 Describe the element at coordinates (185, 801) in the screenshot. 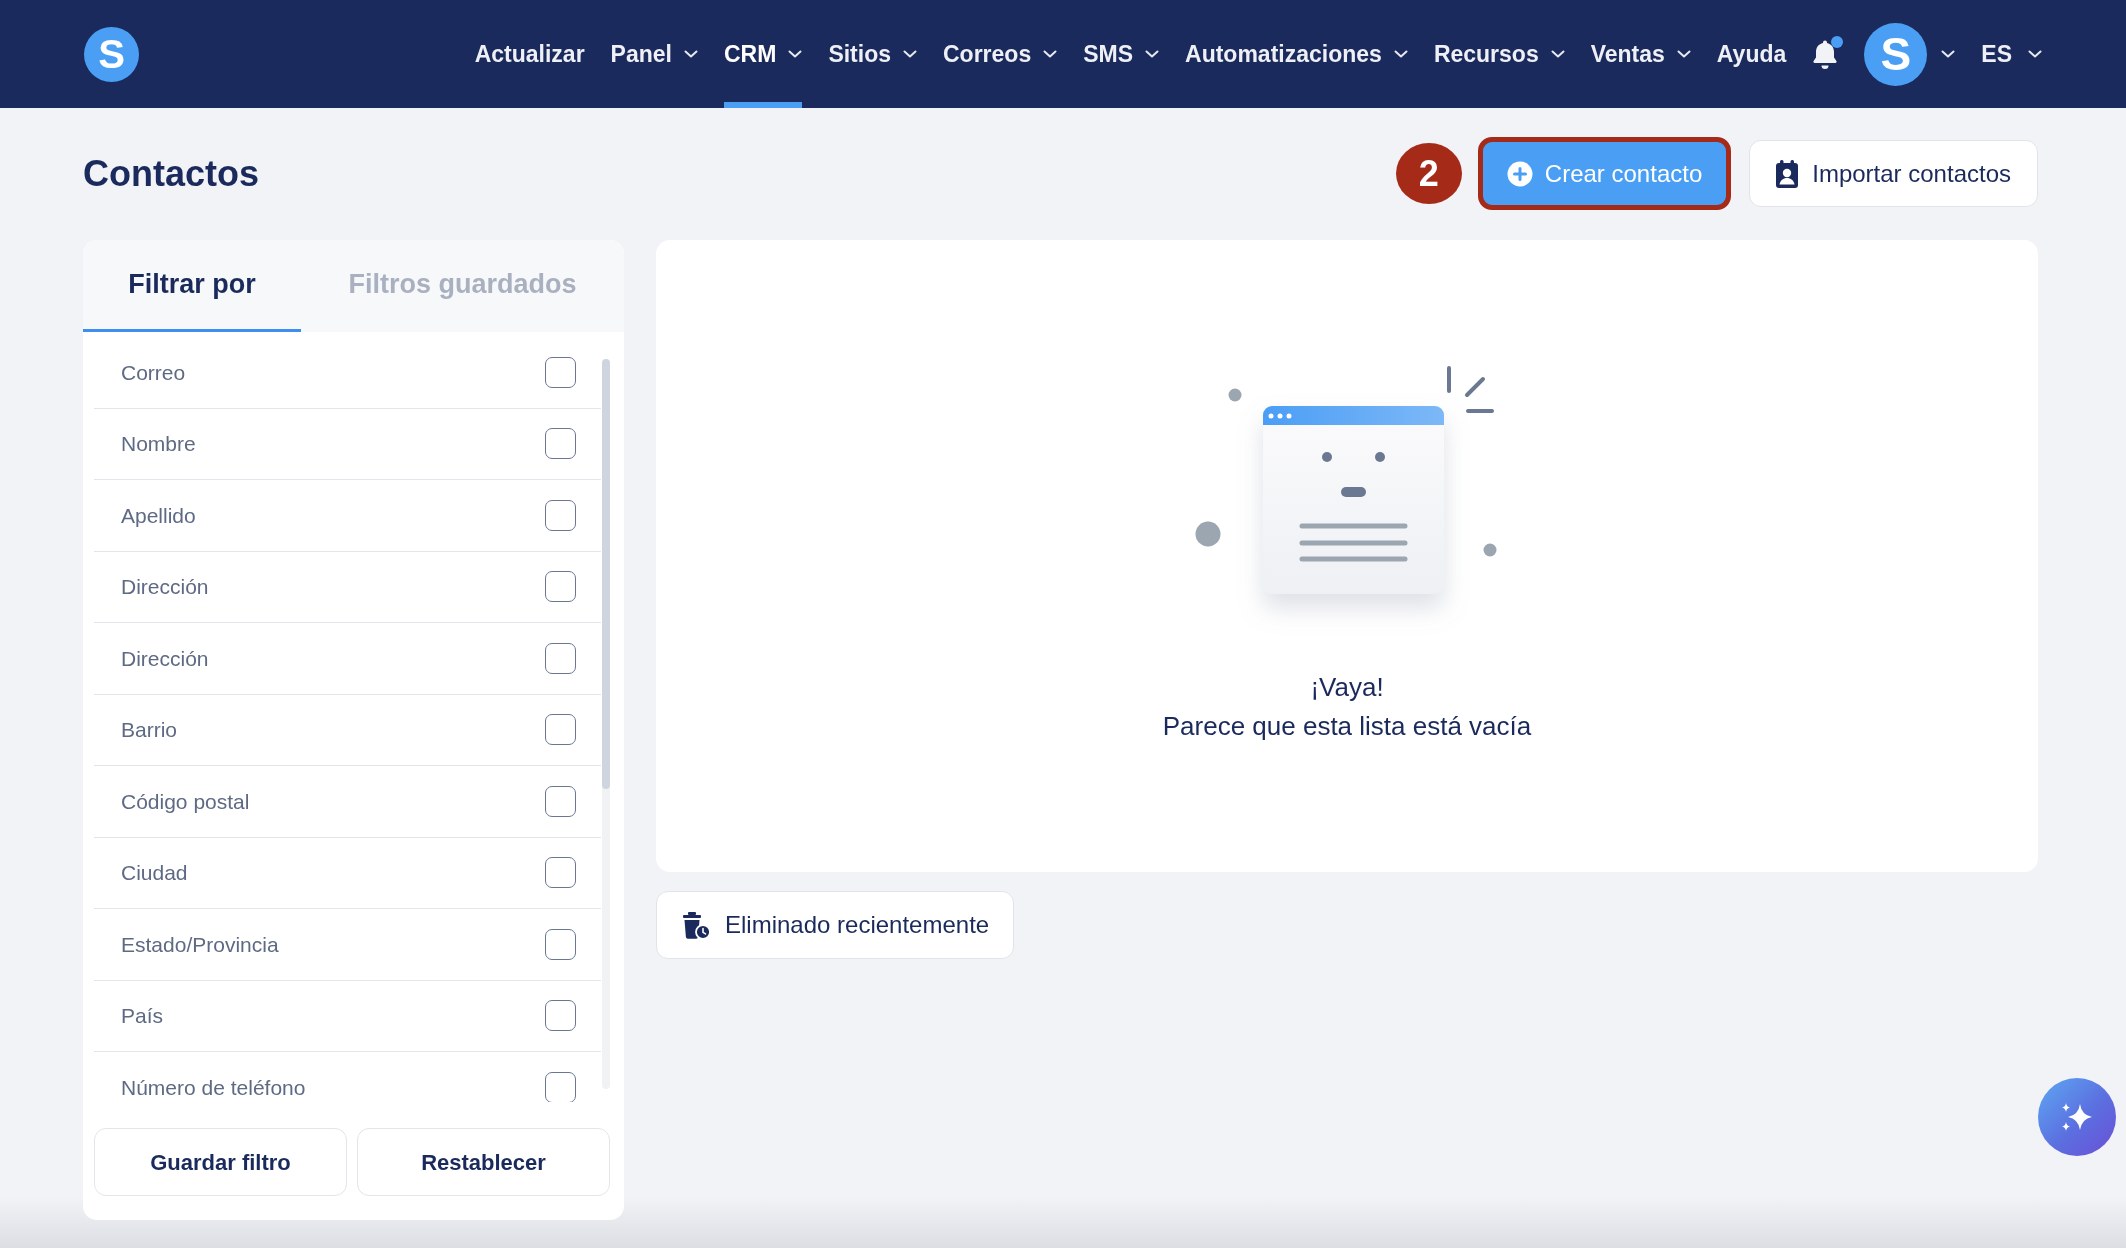

I see `filter-label: Código postal` at that location.